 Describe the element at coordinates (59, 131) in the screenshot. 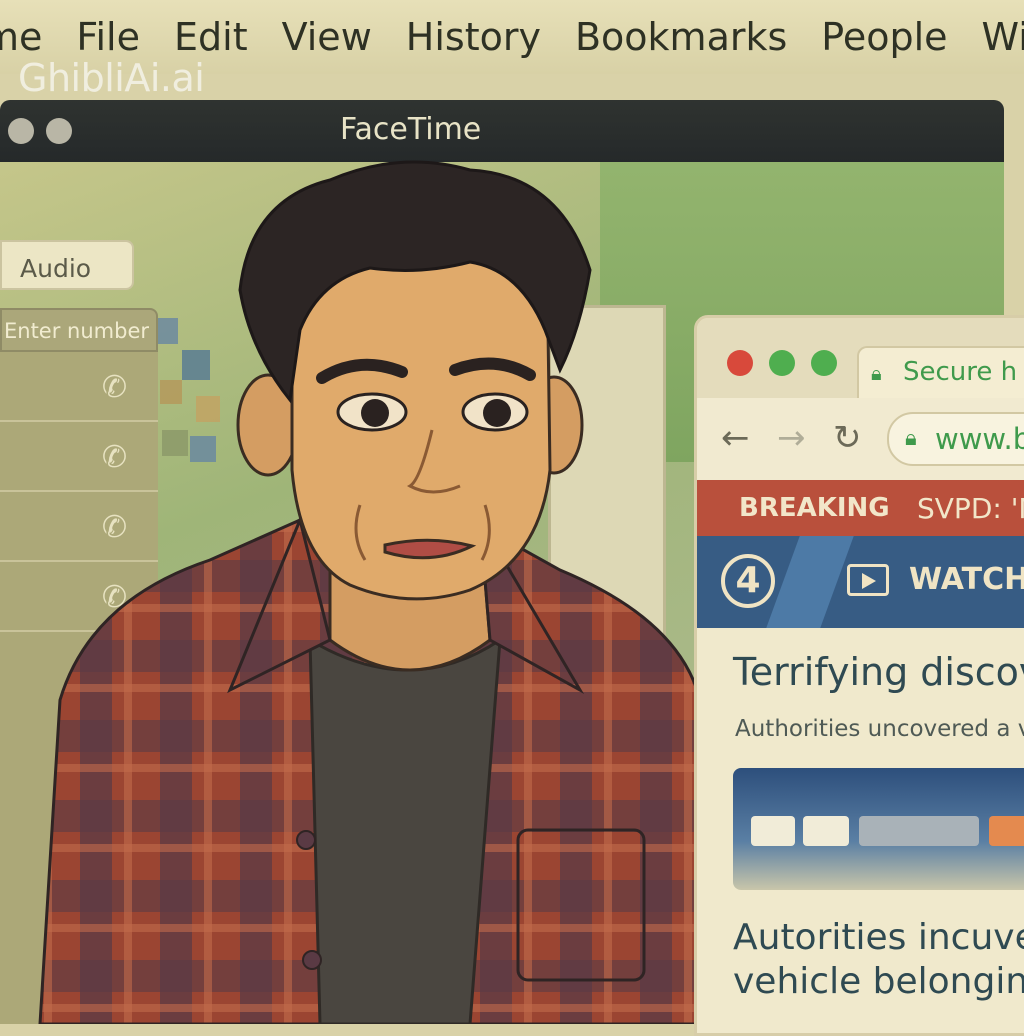

I see `window-minimize-button` at that location.